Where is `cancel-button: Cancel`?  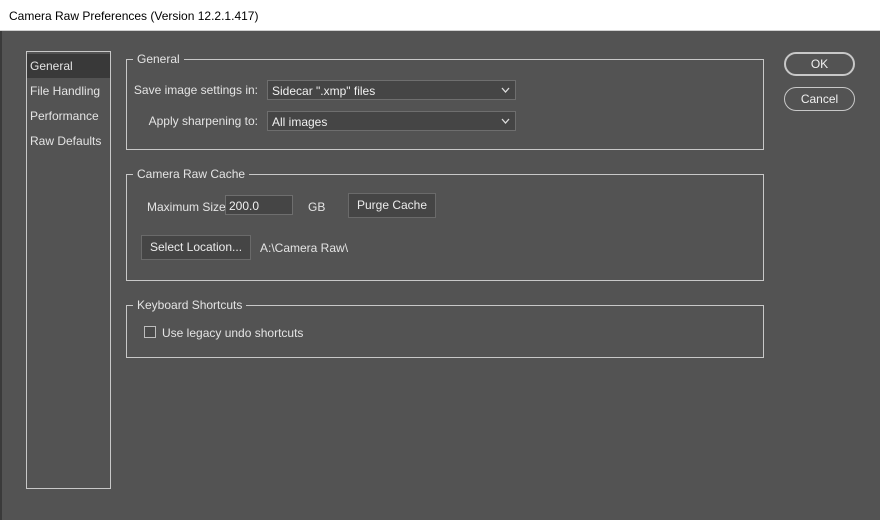 cancel-button: Cancel is located at coordinates (819, 99).